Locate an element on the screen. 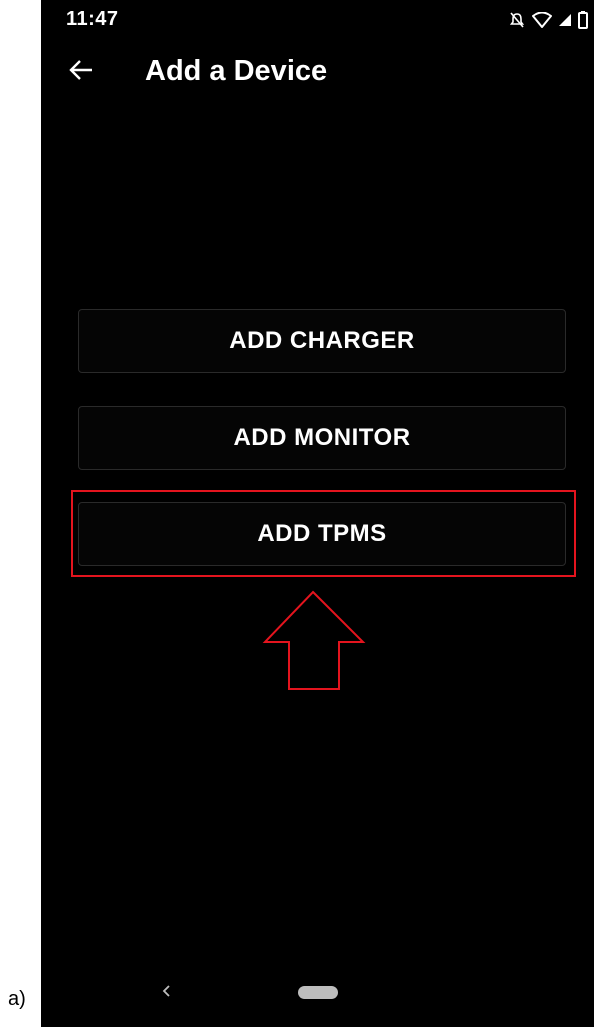 The width and height of the screenshot is (594, 1027). nav-back-button is located at coordinates (166, 993).